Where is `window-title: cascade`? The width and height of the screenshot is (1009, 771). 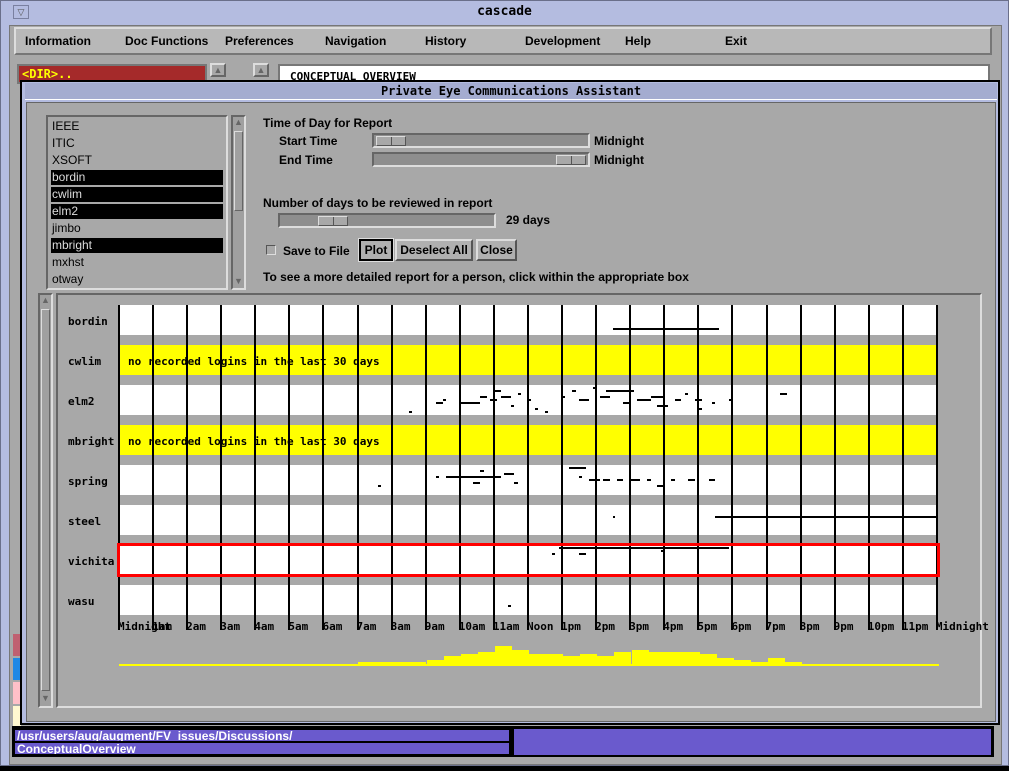
window-title: cascade is located at coordinates (504, 11).